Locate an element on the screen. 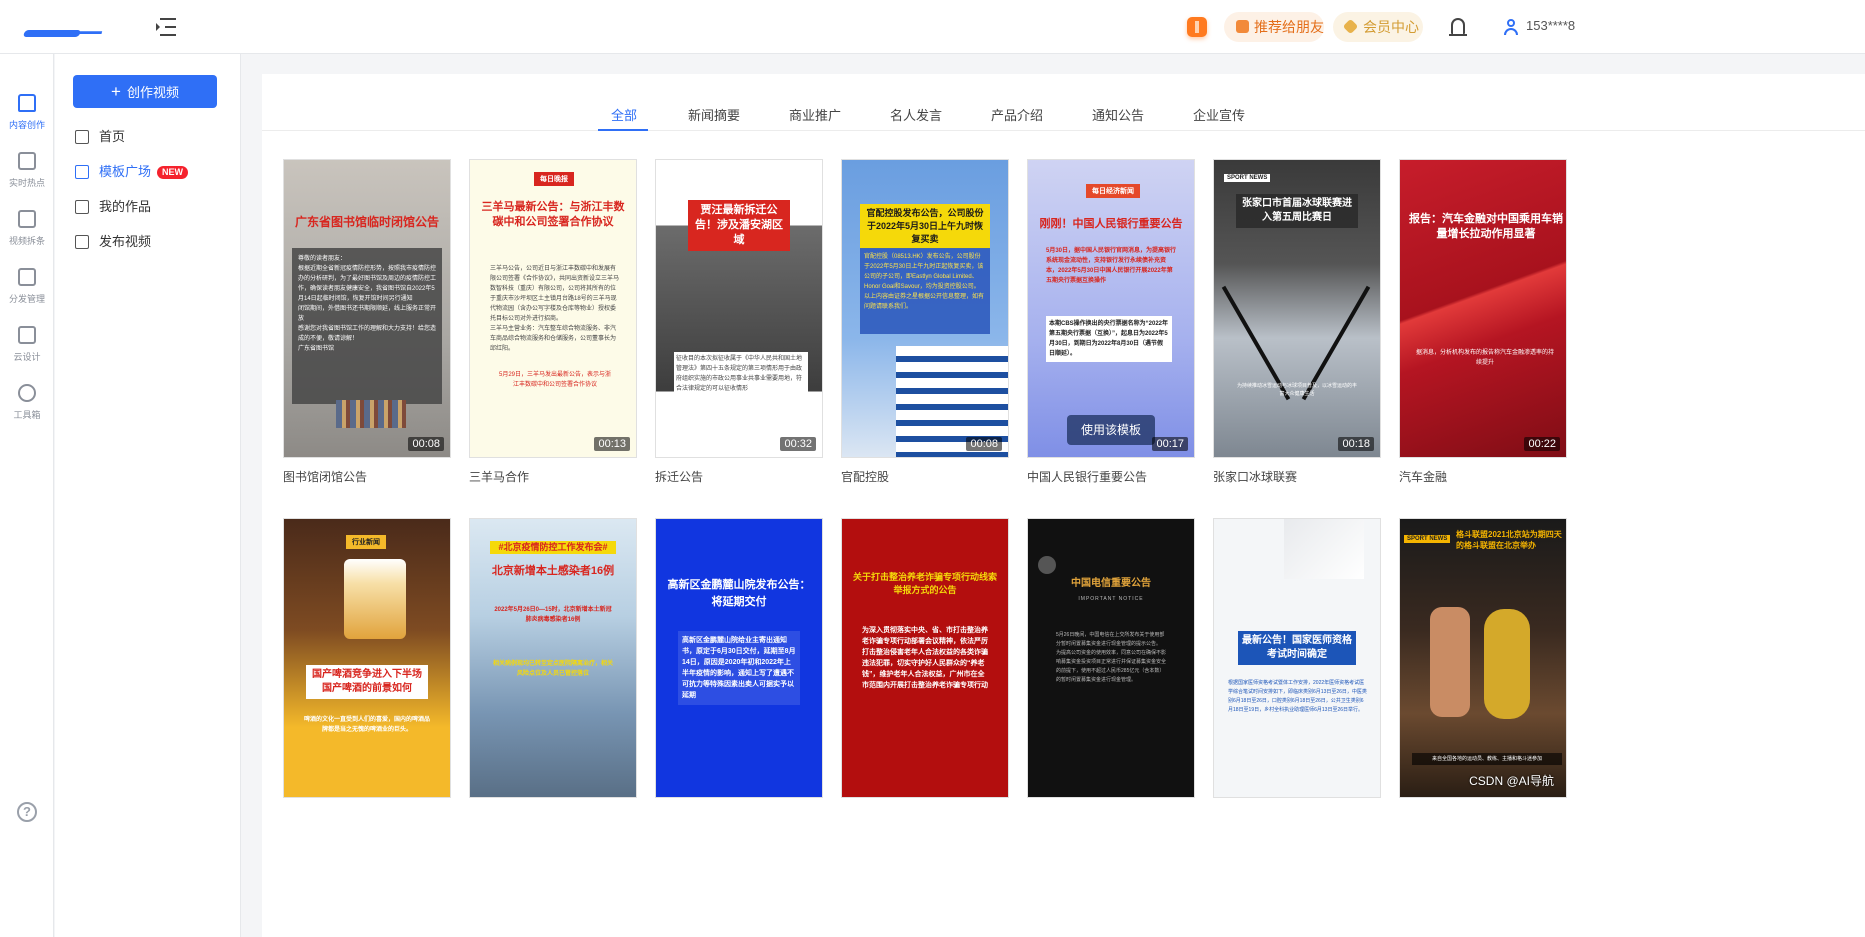  member-label: 会员中心 is located at coordinates (1391, 27).